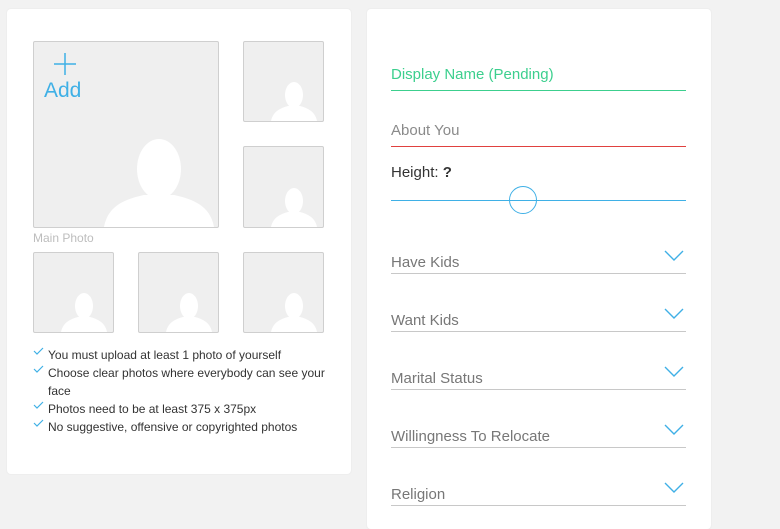 The width and height of the screenshot is (780, 529). I want to click on religion-placeholder: Religion, so click(418, 494).